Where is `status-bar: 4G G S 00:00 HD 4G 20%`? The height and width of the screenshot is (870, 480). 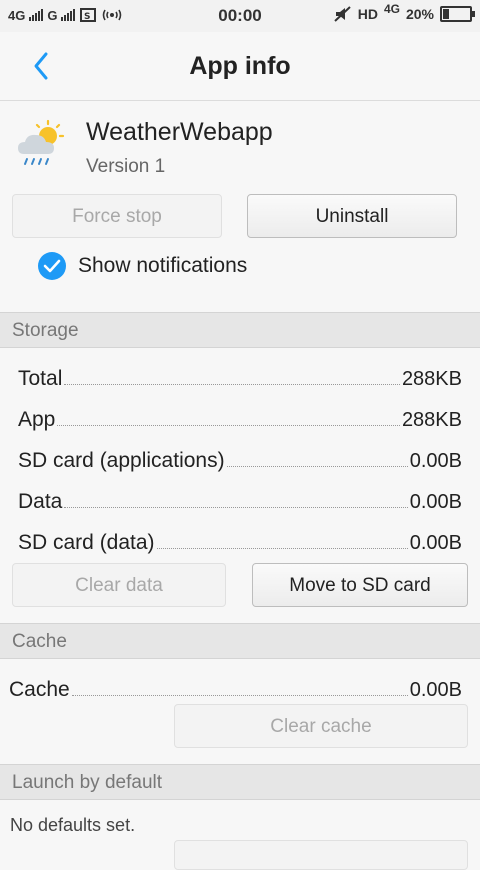 status-bar: 4G G S 00:00 HD 4G 20% is located at coordinates (240, 16).